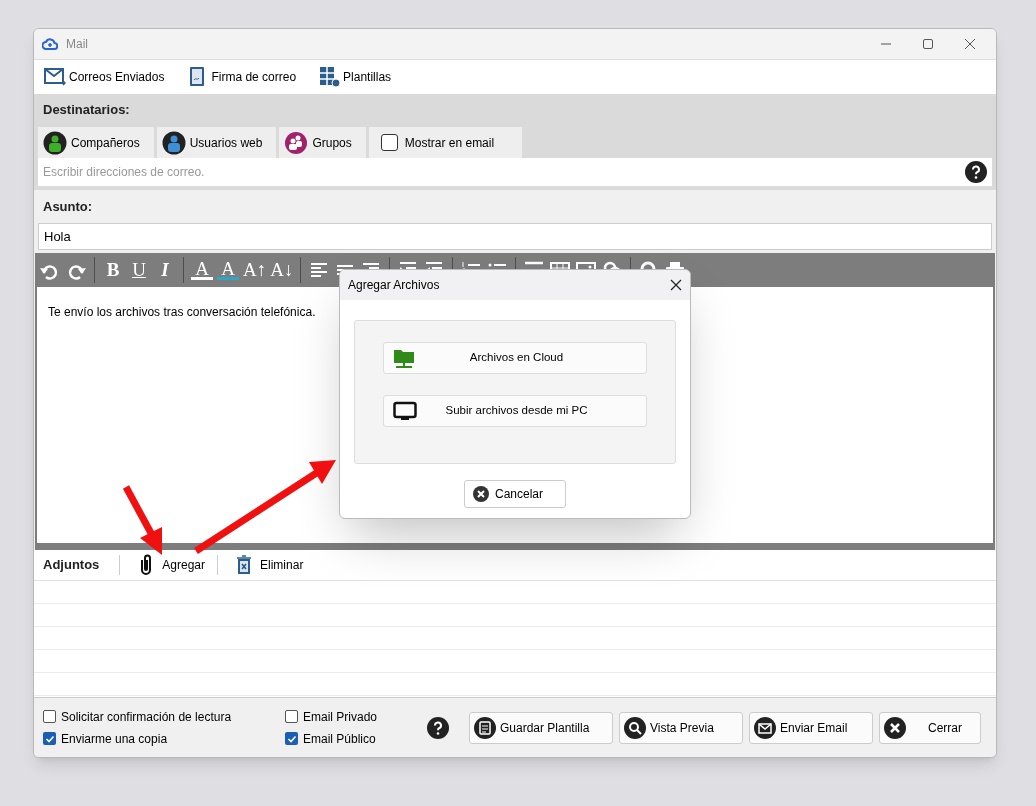  I want to click on message-body-text: Te envío los archivos tras conversación telefónica., so click(182, 312).